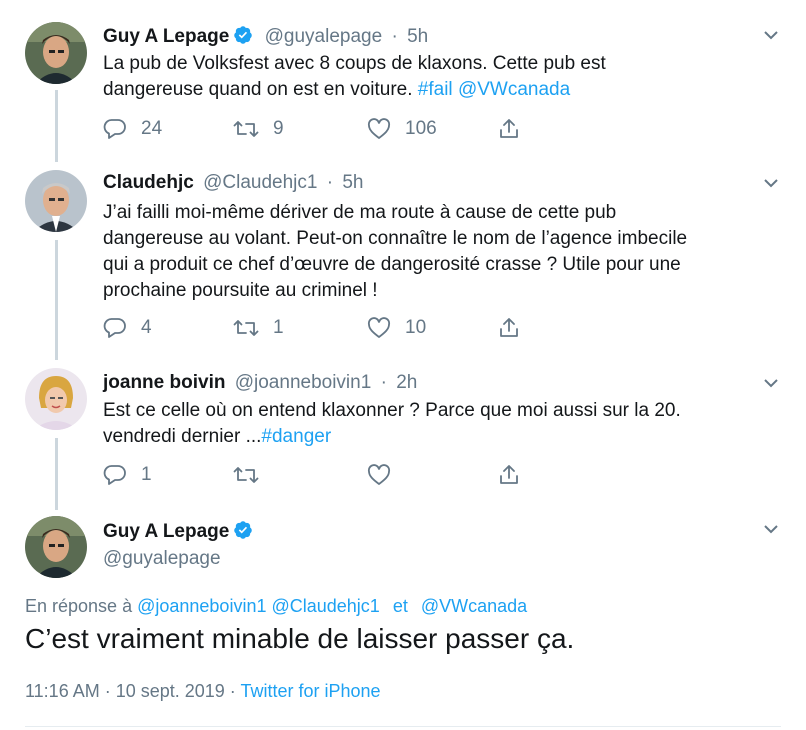  Describe the element at coordinates (260, 182) in the screenshot. I see `user-handle: @Claudehjc1` at that location.